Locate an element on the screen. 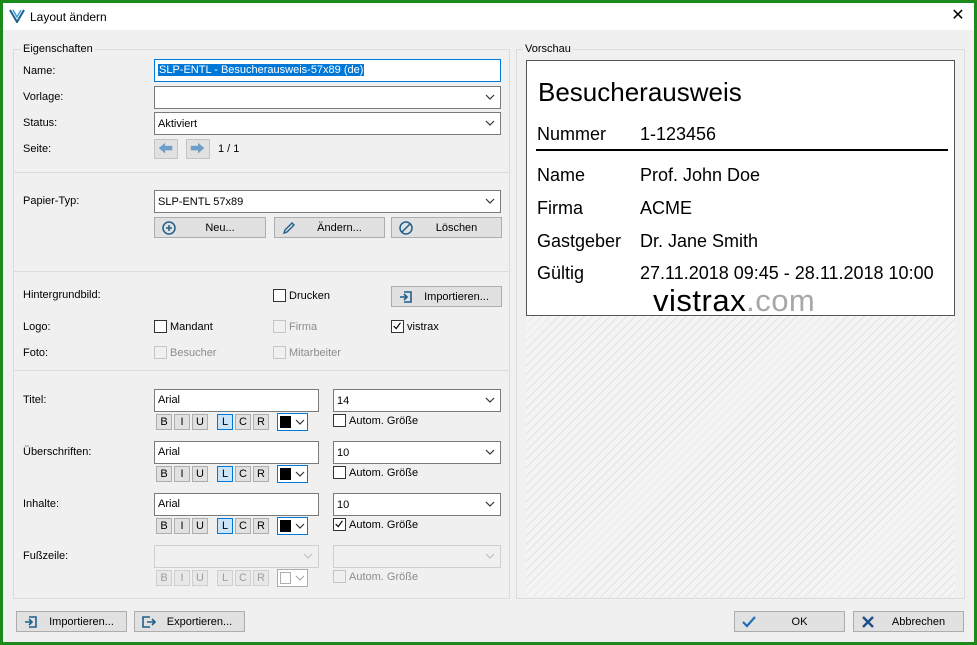  preview-label: Vorschau is located at coordinates (548, 49).